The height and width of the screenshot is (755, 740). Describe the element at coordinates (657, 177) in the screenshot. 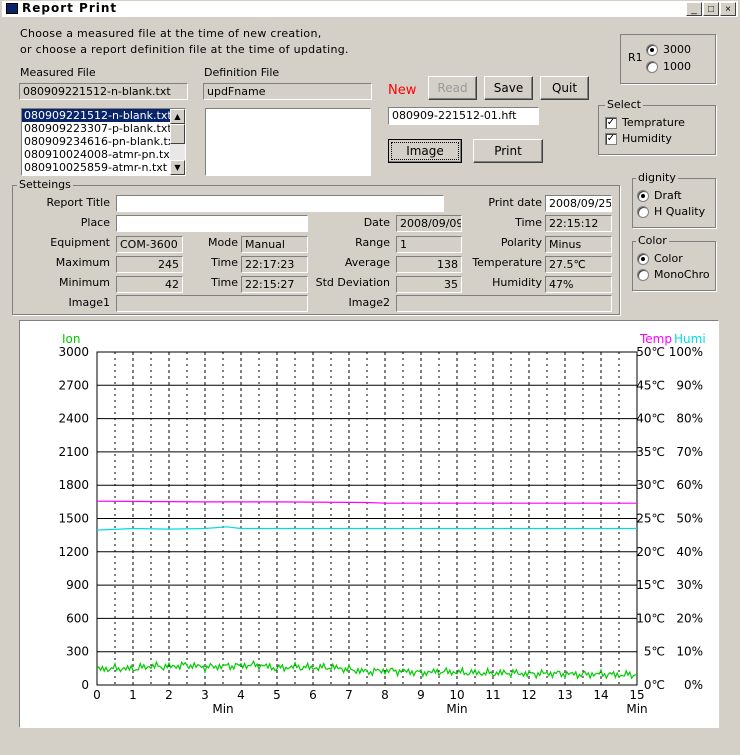

I see `dignity-group-title: dignity` at that location.